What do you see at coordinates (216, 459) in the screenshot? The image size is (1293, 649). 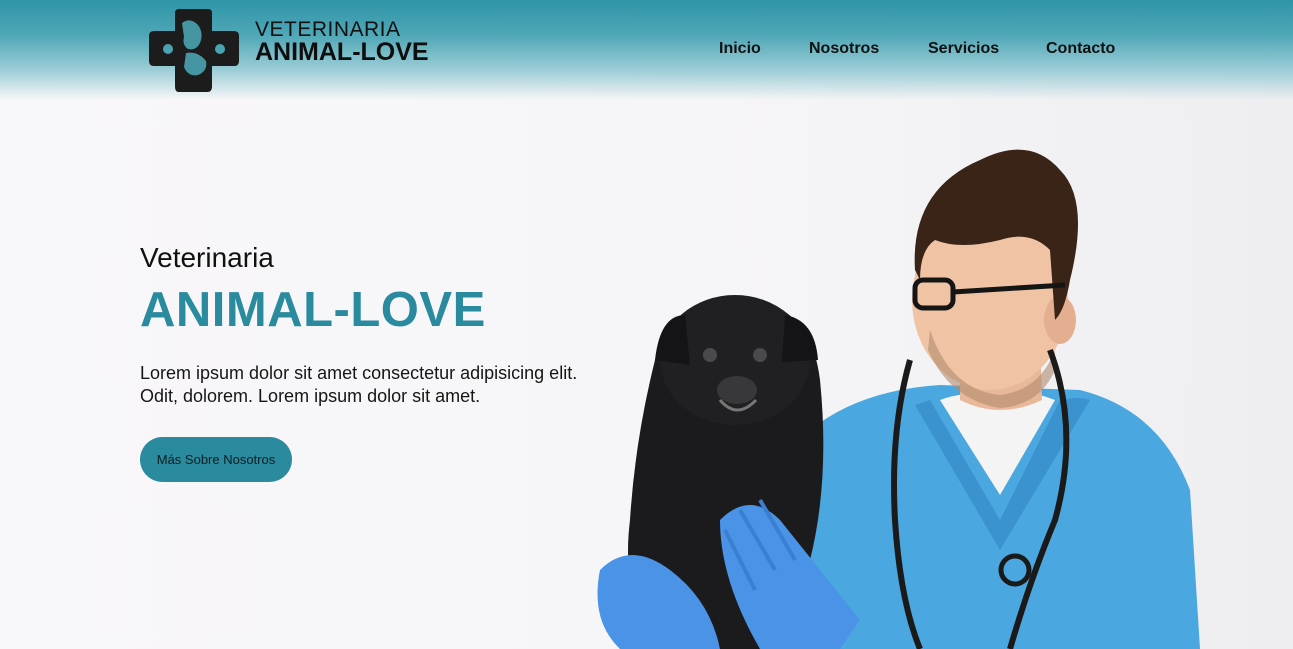 I see `about-us-button: Más Sobre Nosotros` at bounding box center [216, 459].